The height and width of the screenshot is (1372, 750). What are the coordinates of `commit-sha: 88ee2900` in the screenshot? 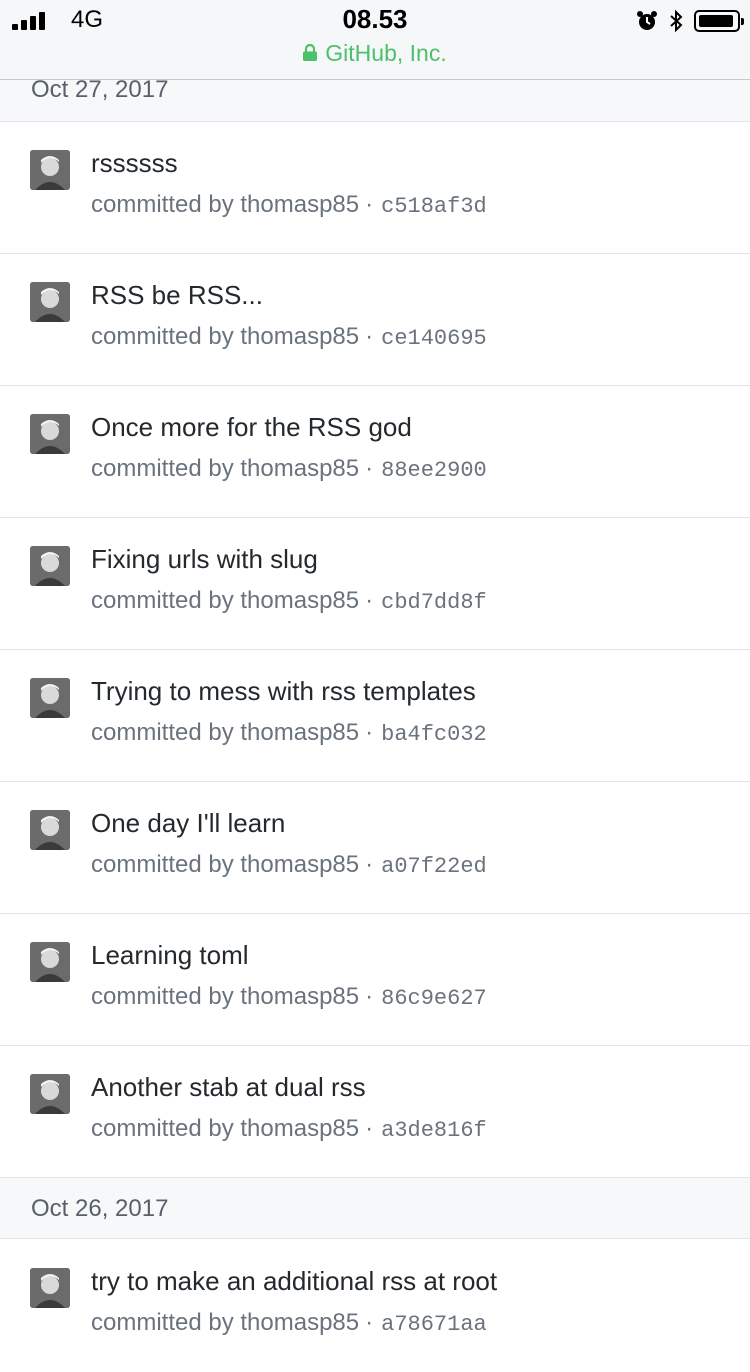 It's located at (434, 470).